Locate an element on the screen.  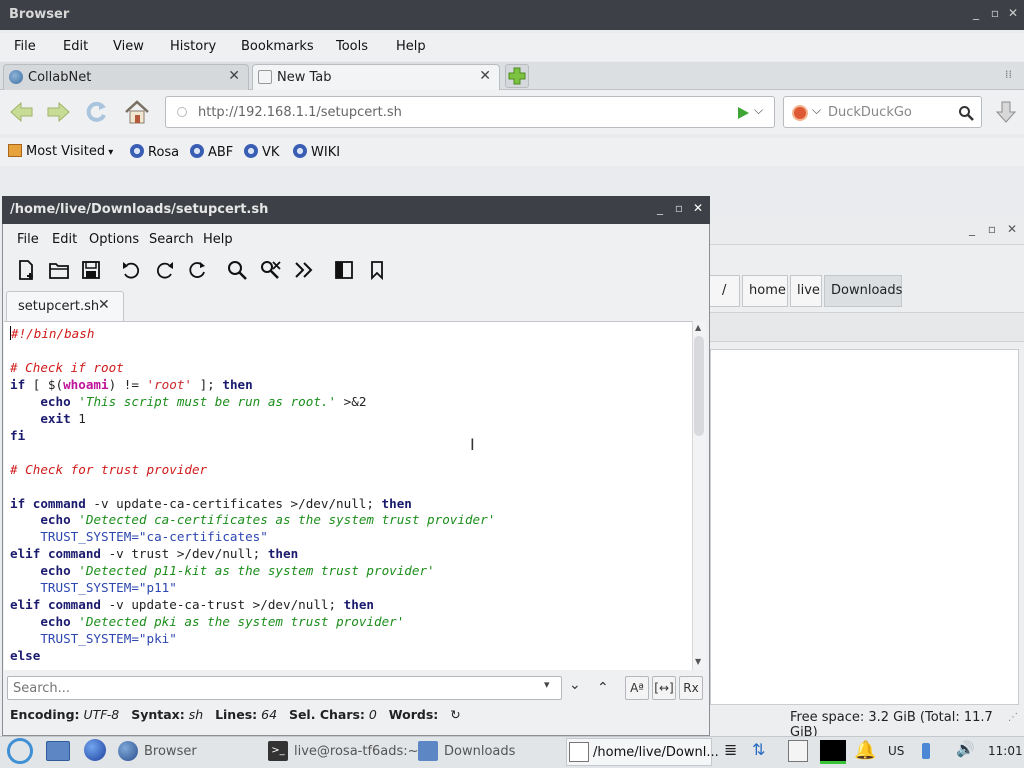
url-history-dropdown-icon: ⌵ is located at coordinates (758, 110).